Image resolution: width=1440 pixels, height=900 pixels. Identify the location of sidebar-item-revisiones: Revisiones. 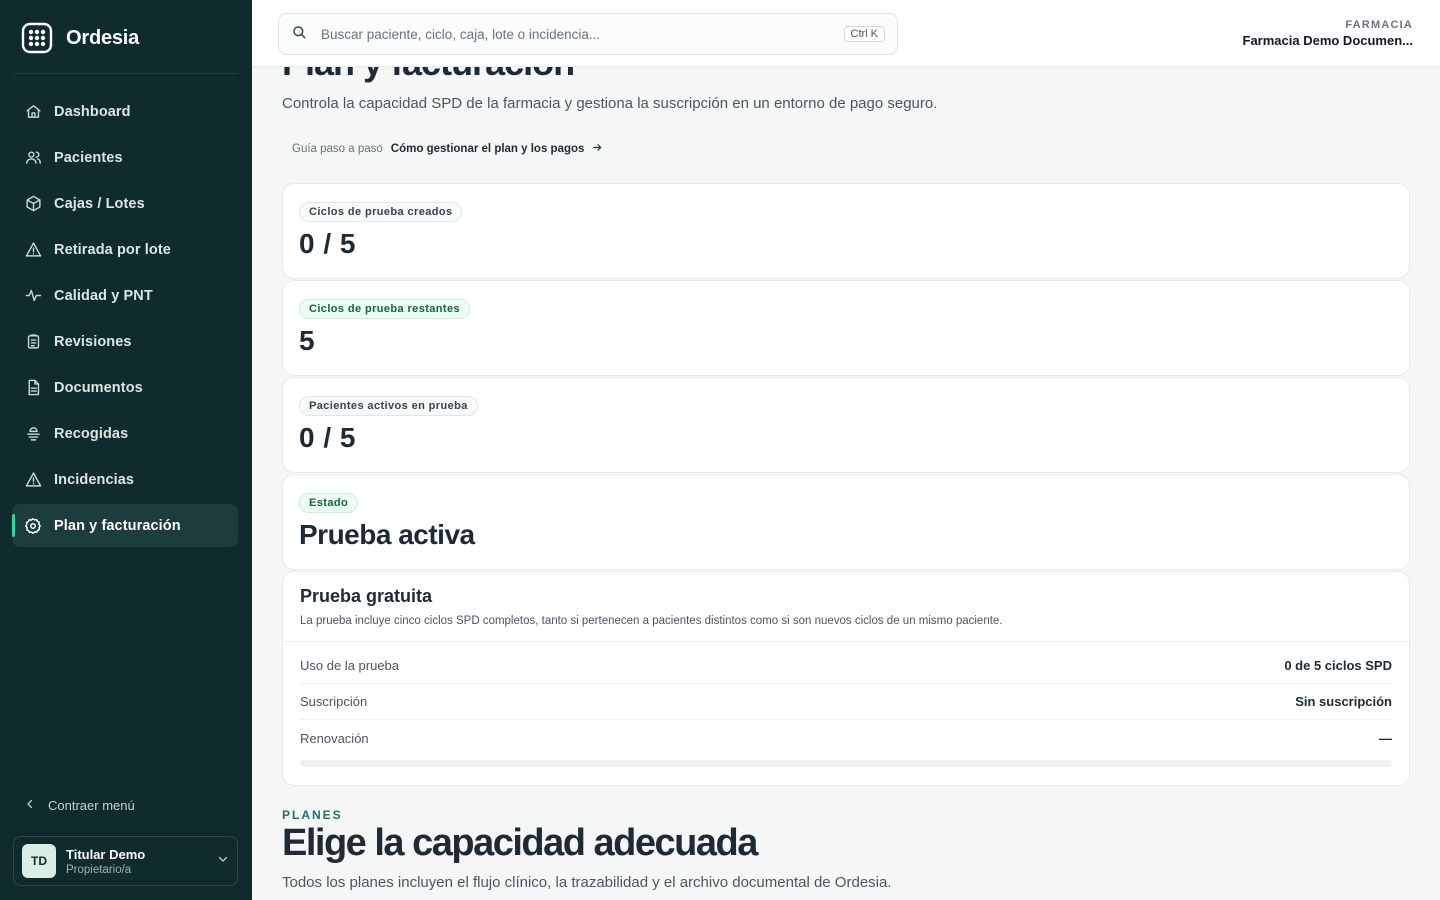
(125, 341).